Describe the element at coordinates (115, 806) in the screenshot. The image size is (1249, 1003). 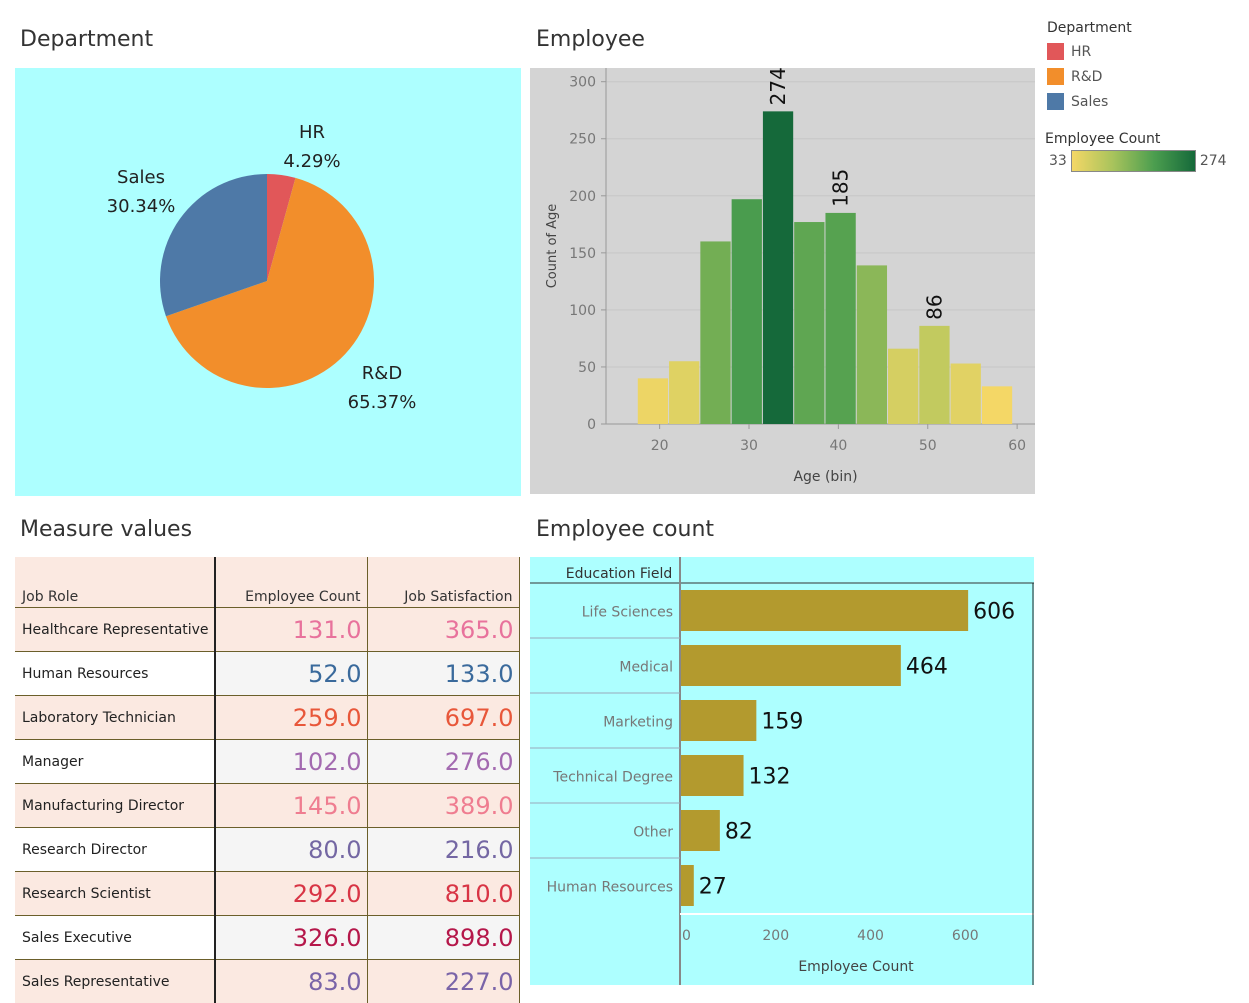
I see `cell-job-role: Manufacturing Director` at that location.